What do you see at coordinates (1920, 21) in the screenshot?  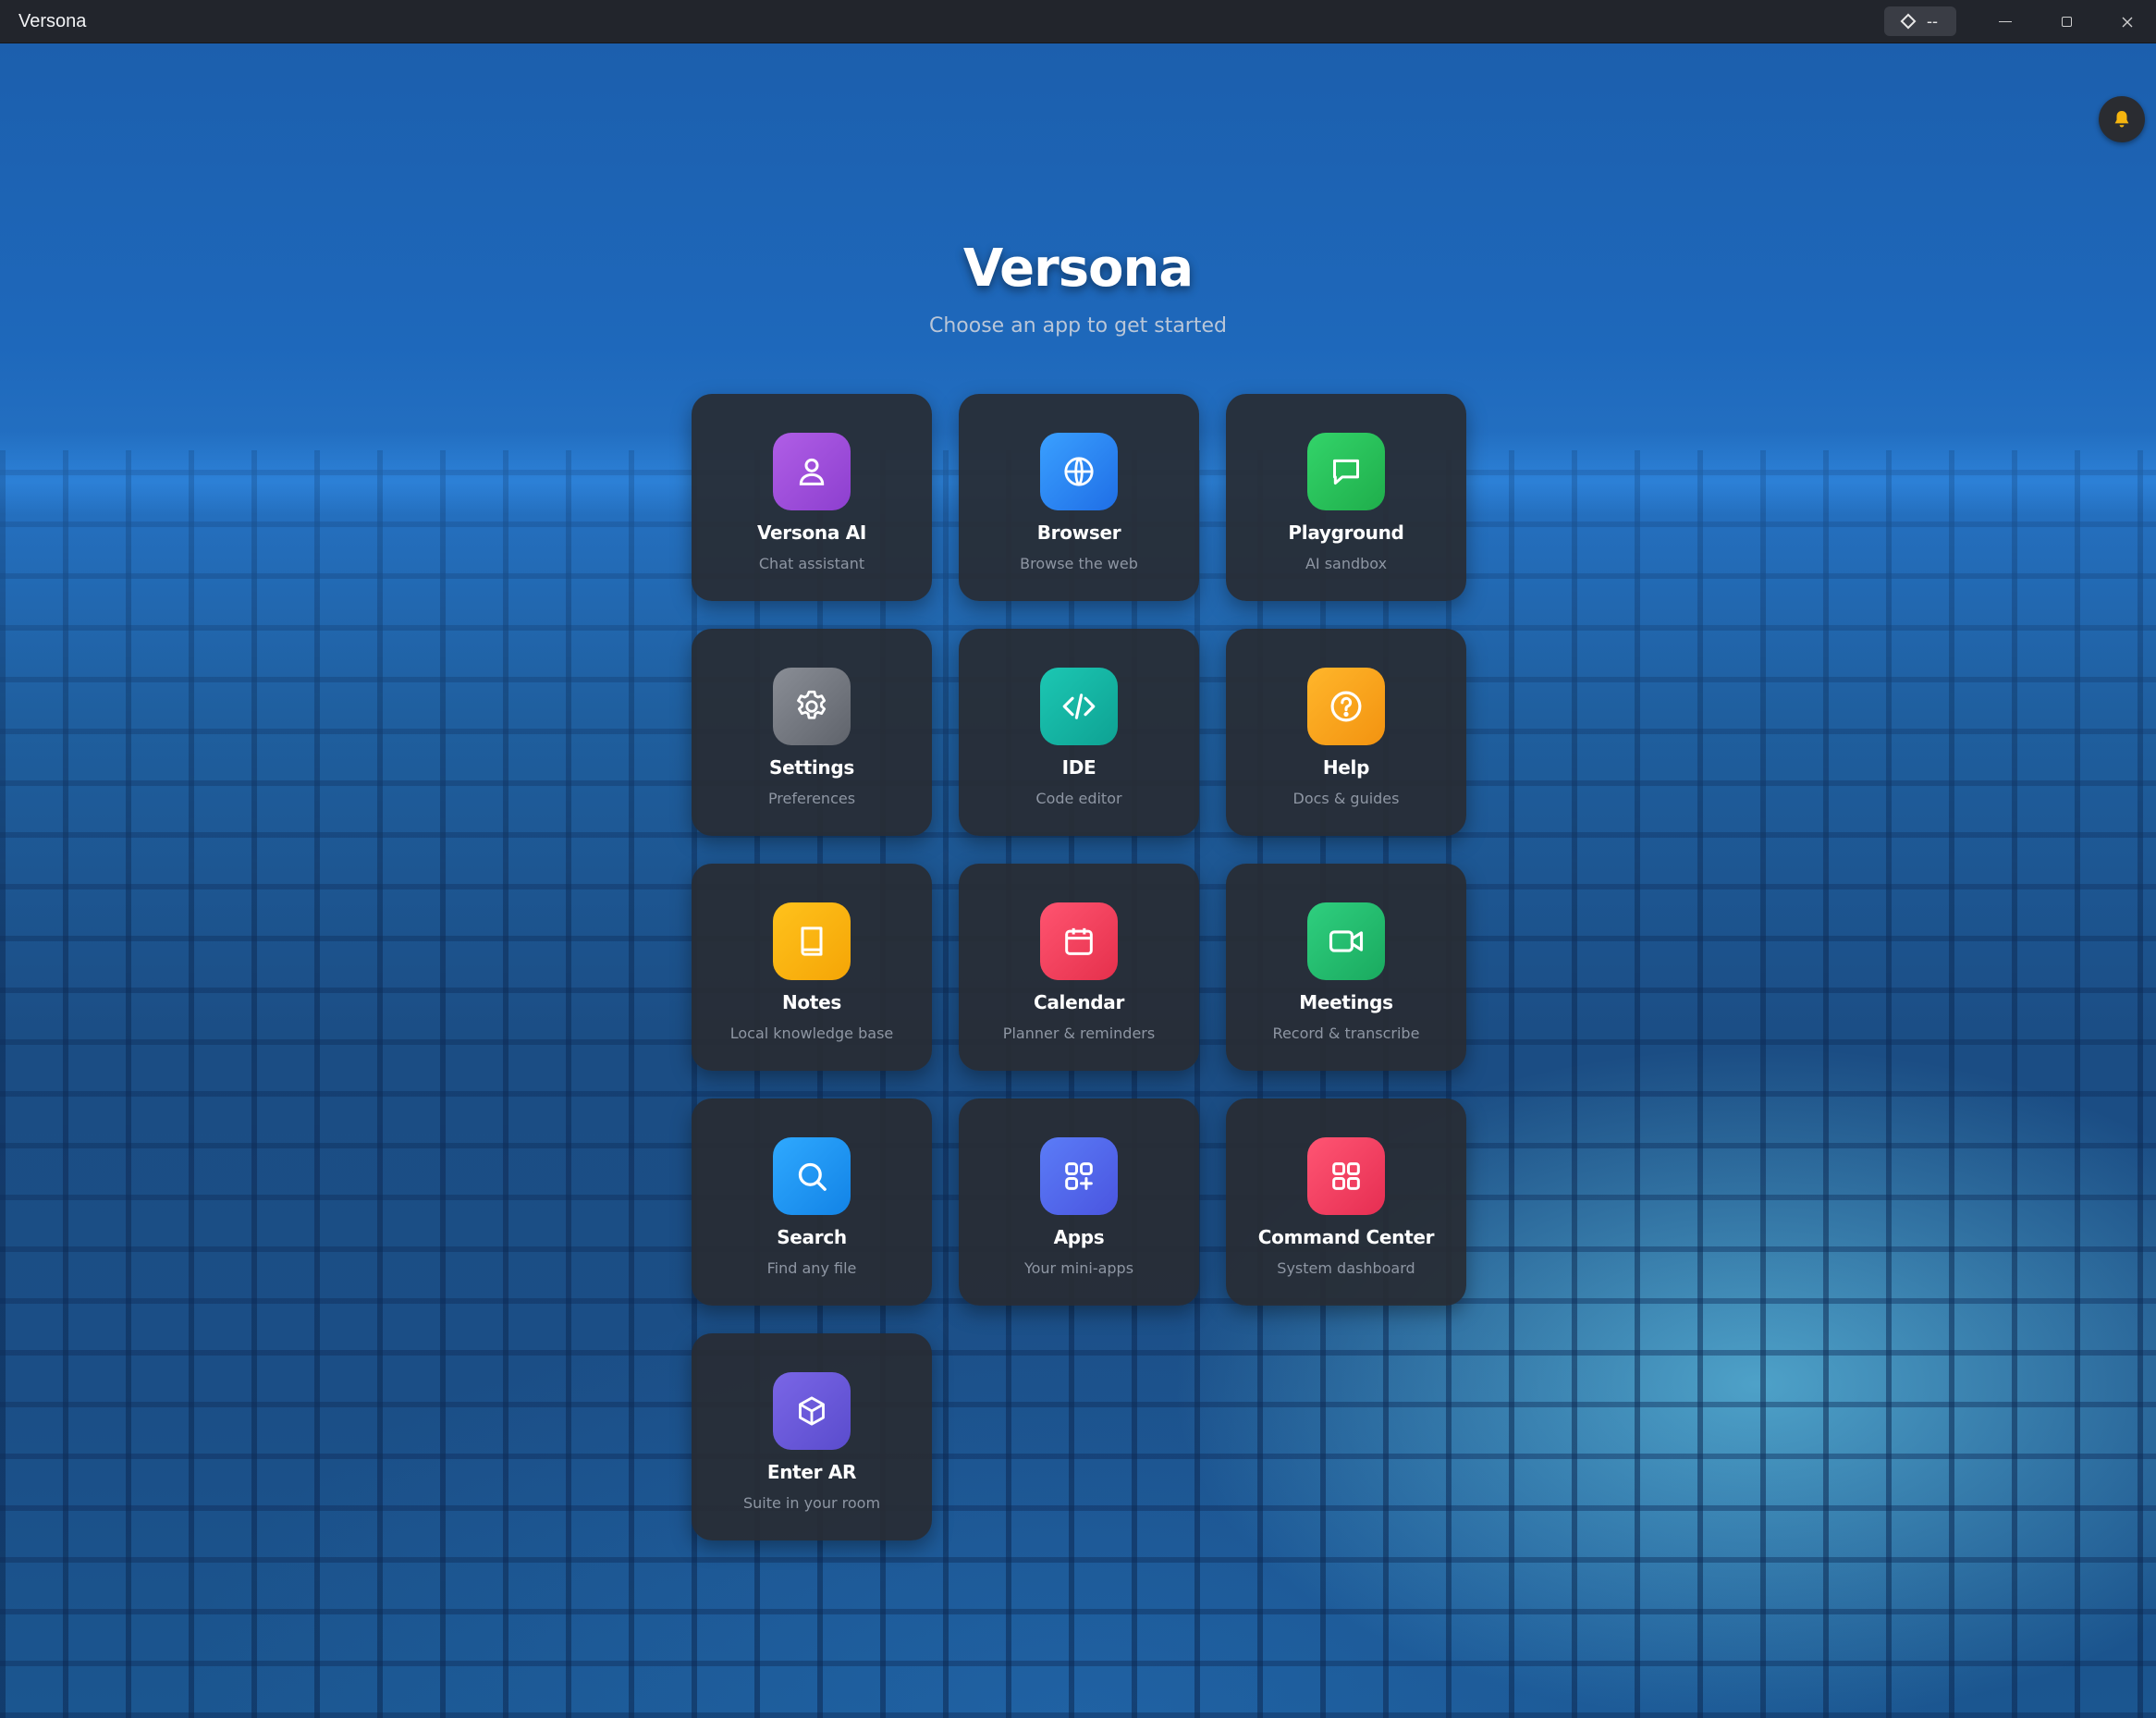 I see `status-badge: --` at bounding box center [1920, 21].